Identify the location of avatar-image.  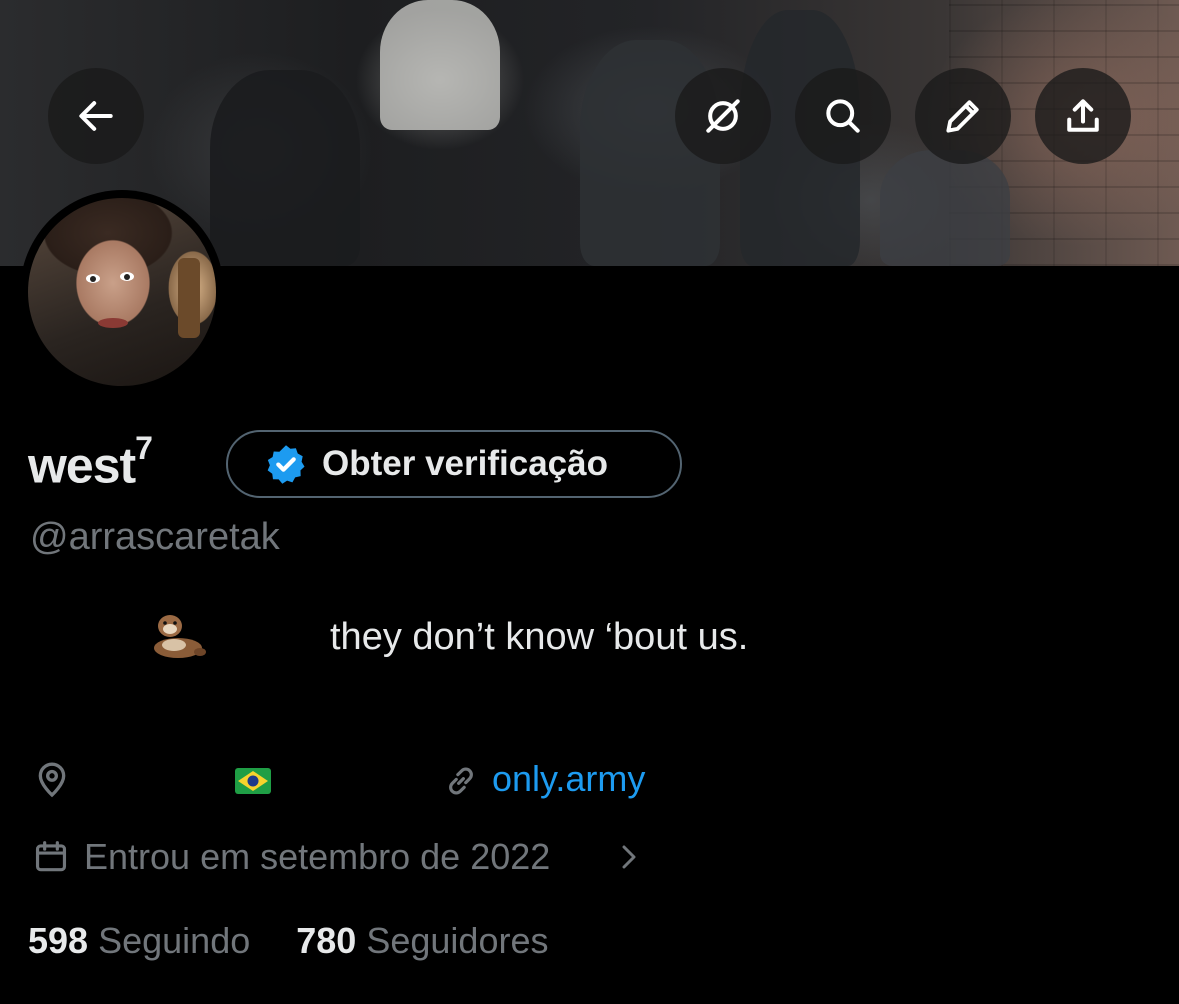
(122, 292).